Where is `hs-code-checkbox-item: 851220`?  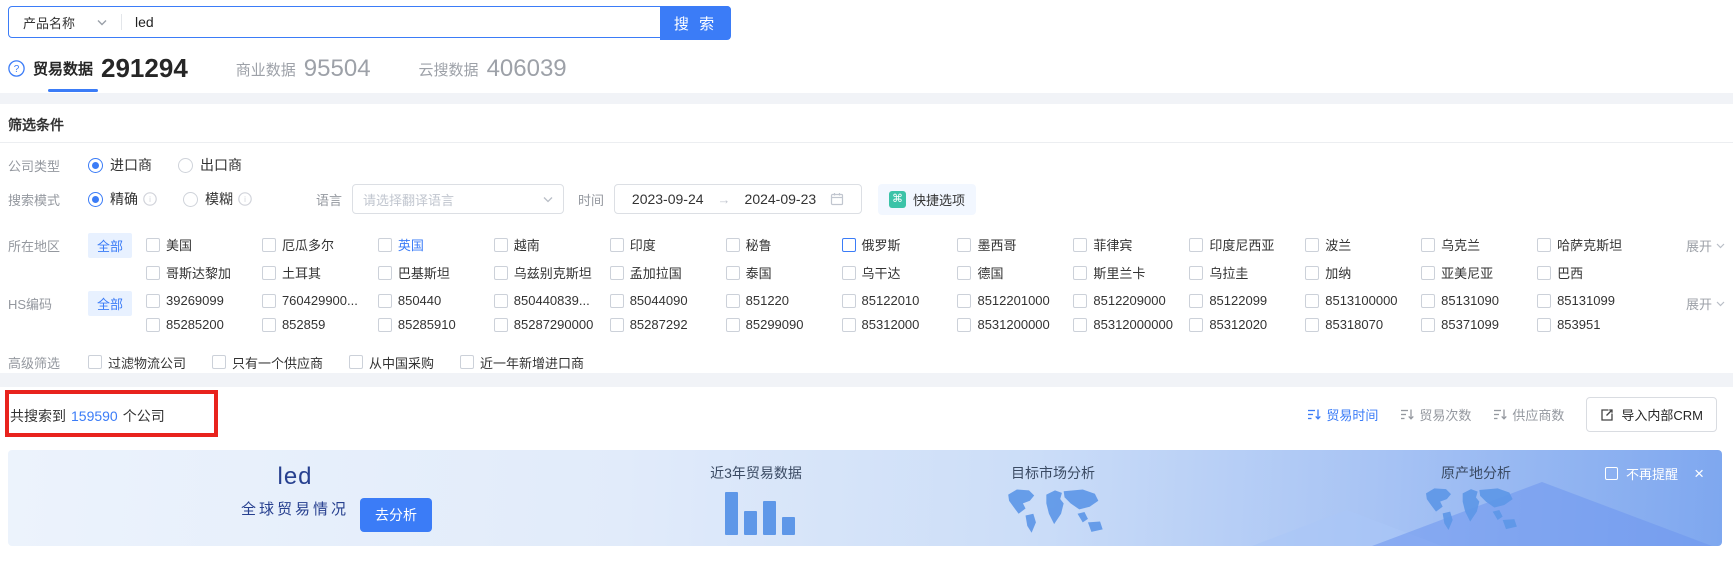
hs-code-checkbox-item: 851220 is located at coordinates (783, 300).